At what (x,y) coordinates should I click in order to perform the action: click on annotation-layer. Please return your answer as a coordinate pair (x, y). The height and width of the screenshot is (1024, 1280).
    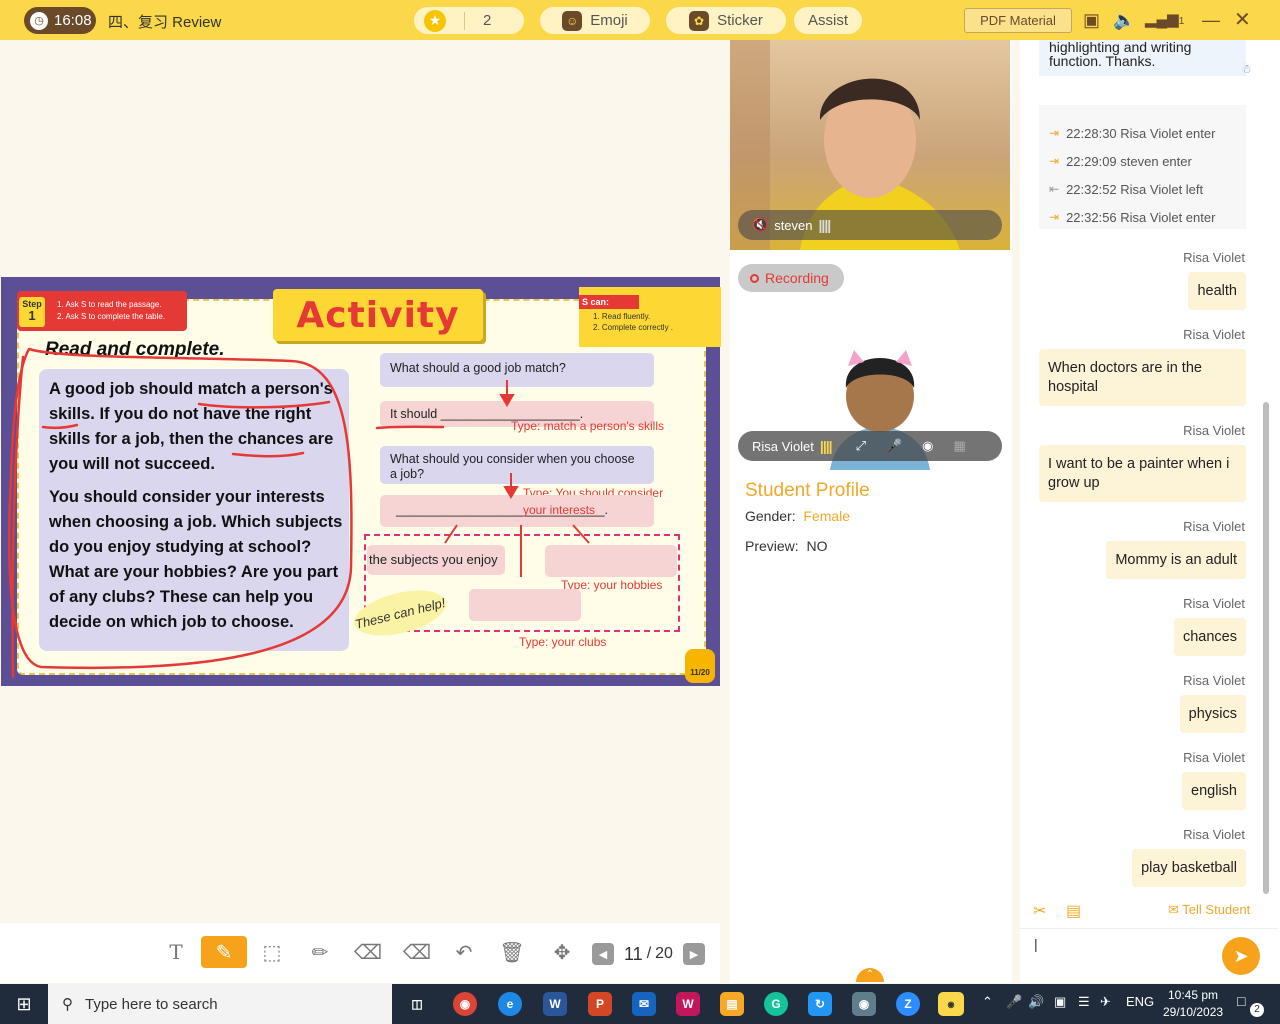
    Looking at the image, I should click on (299, 513).